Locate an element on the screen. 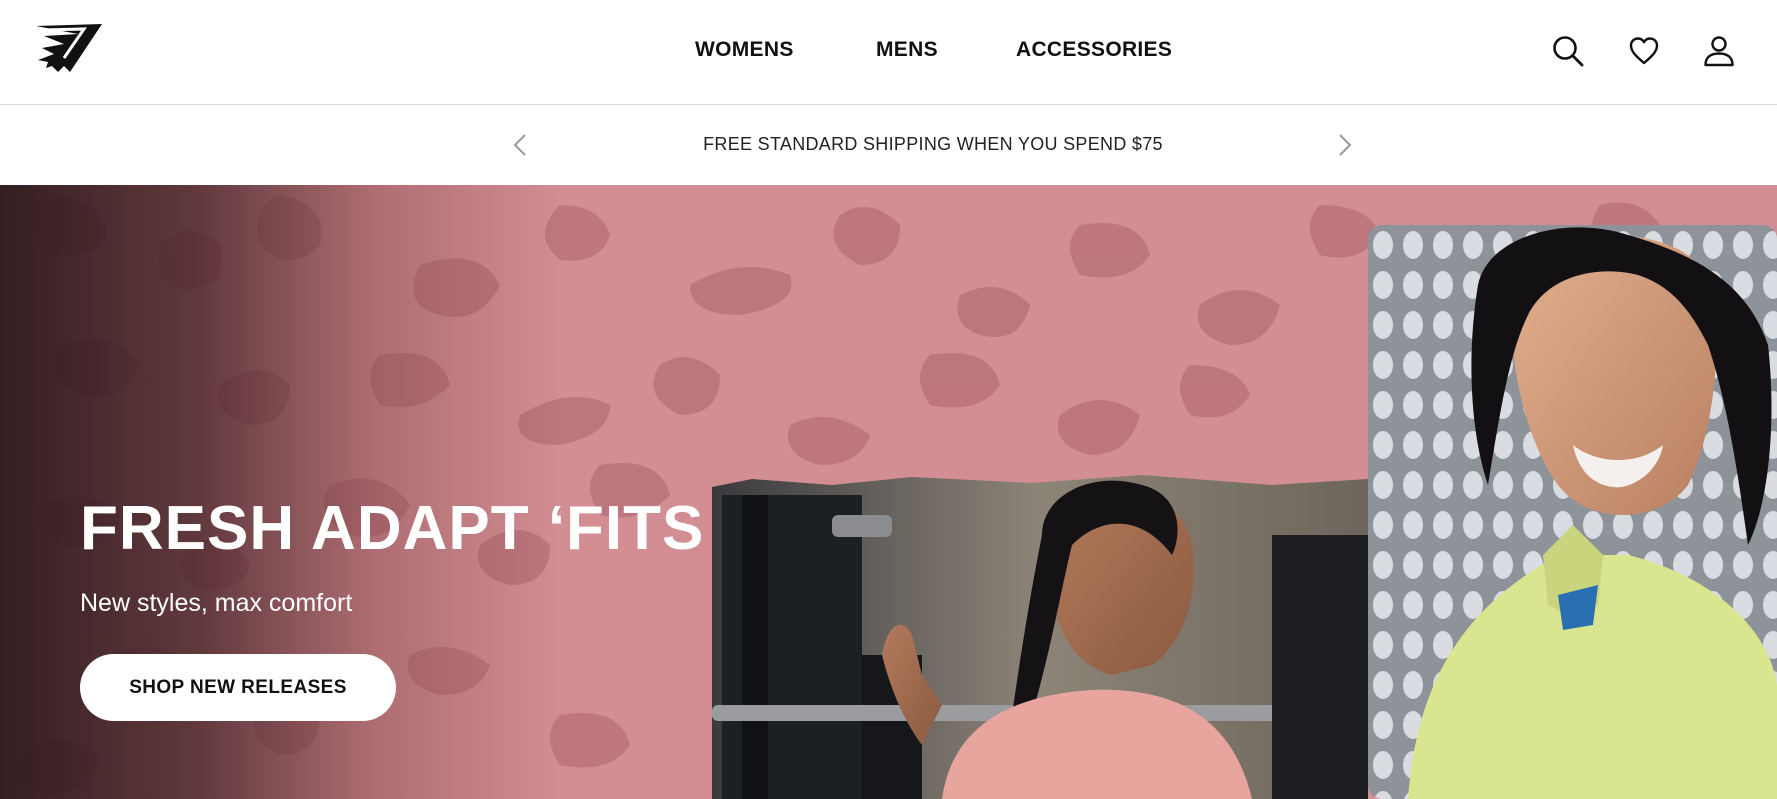 This screenshot has height=799, width=1777. chevron-right-icon is located at coordinates (1345, 145).